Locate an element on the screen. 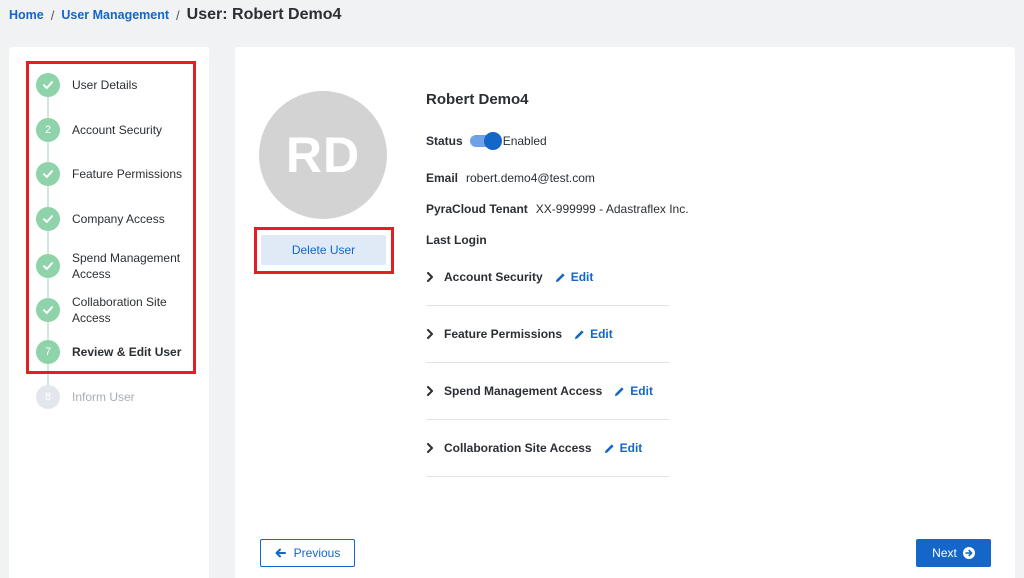  step-spend-management-access: Spend Management Access is located at coordinates (116, 266).